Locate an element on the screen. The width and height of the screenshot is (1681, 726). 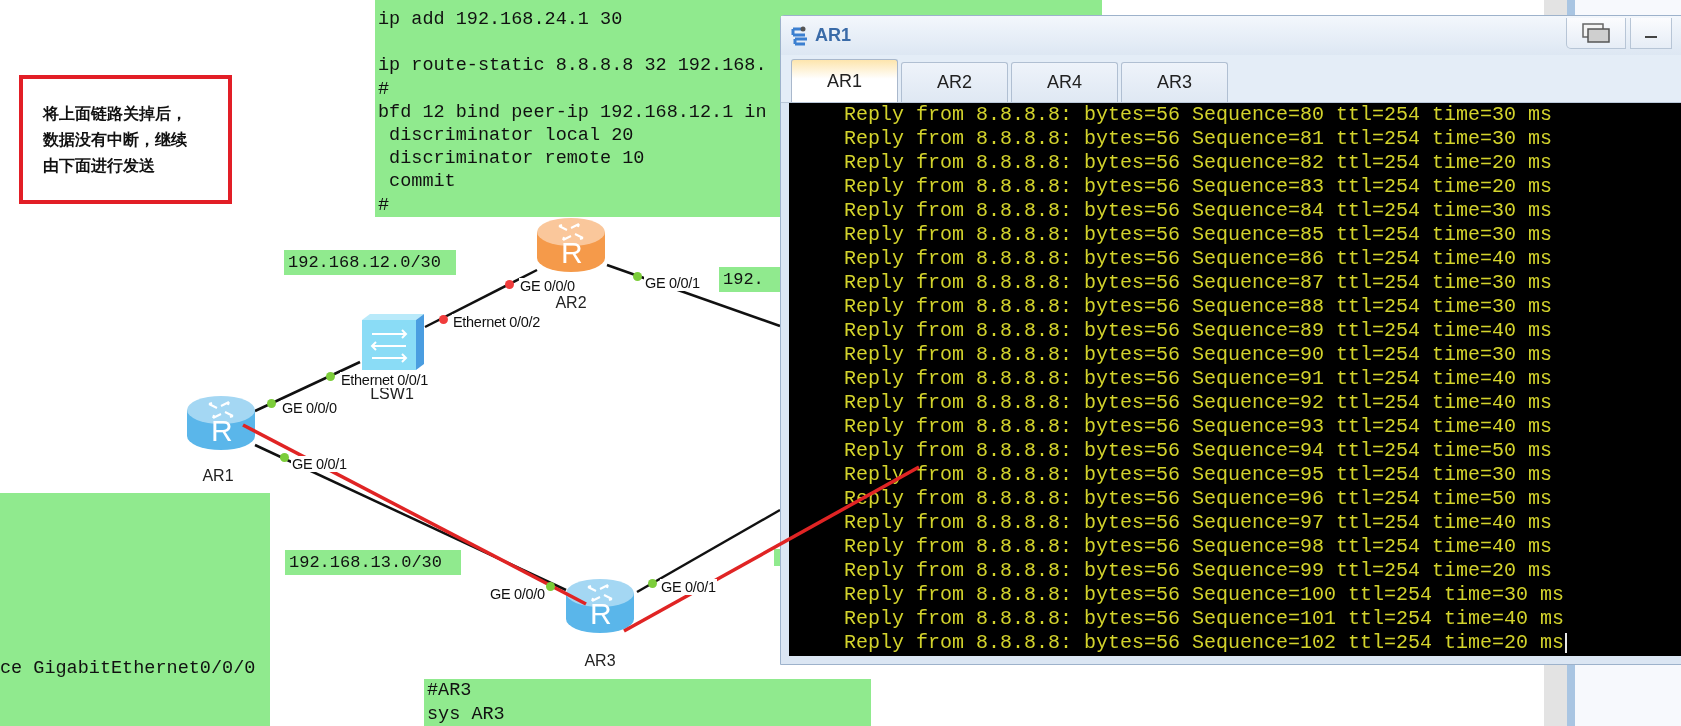
text-cursor is located at coordinates (1566, 643).